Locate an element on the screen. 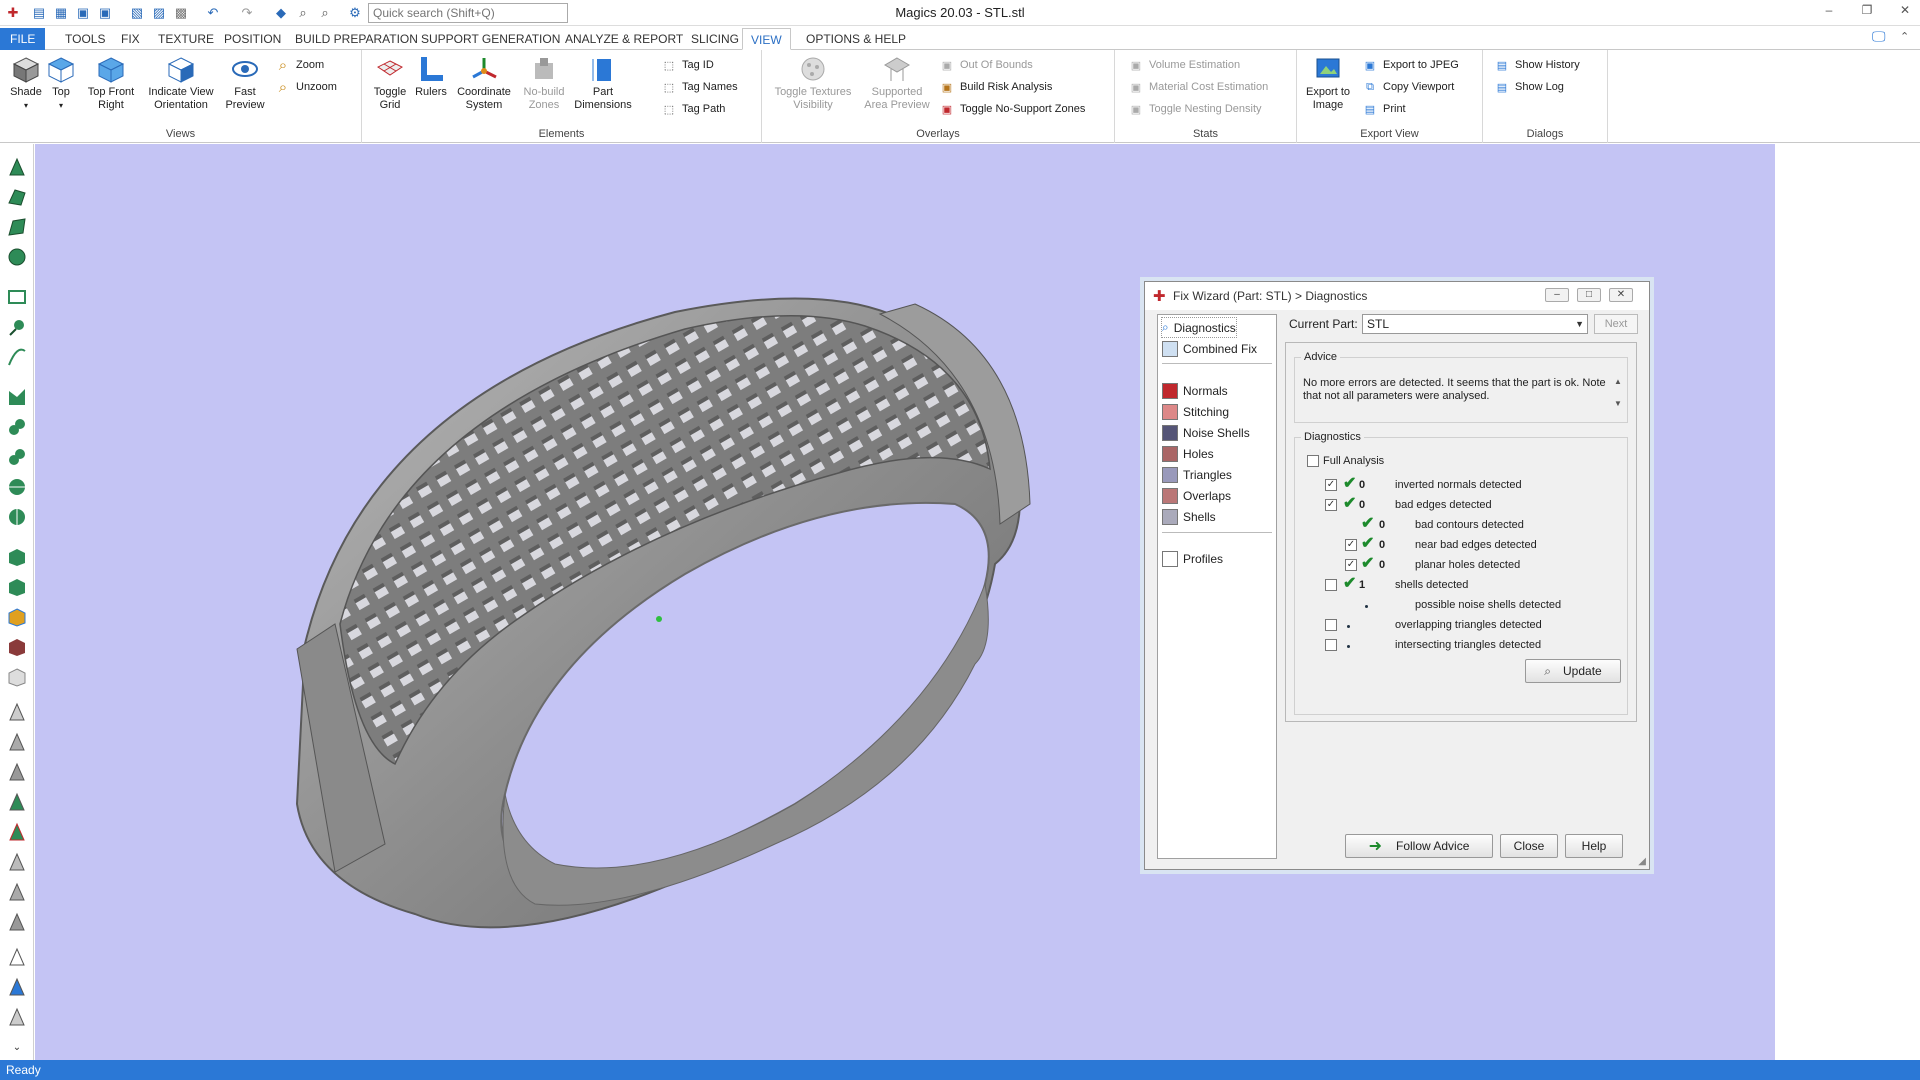 This screenshot has width=1920, height=1080. resize-grip-icon: ◢ is located at coordinates (1642, 861).